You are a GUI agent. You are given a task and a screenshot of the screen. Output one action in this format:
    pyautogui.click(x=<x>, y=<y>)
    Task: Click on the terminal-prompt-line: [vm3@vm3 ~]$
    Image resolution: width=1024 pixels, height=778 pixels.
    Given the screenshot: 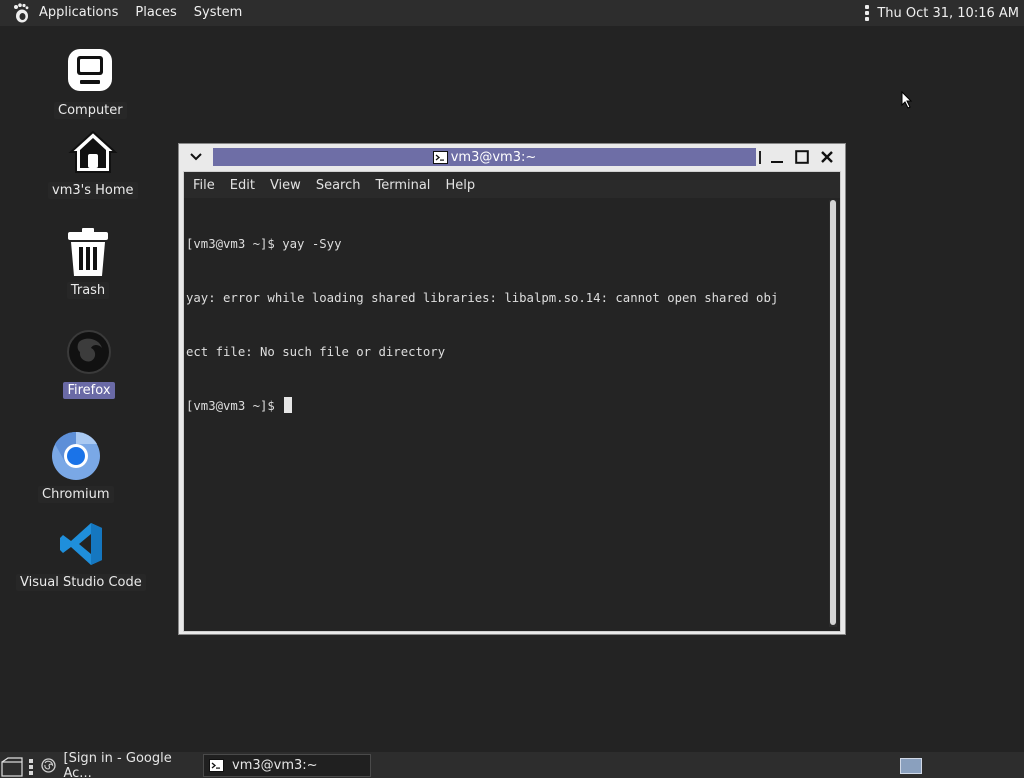 What is the action you would take?
    pyautogui.click(x=506, y=406)
    